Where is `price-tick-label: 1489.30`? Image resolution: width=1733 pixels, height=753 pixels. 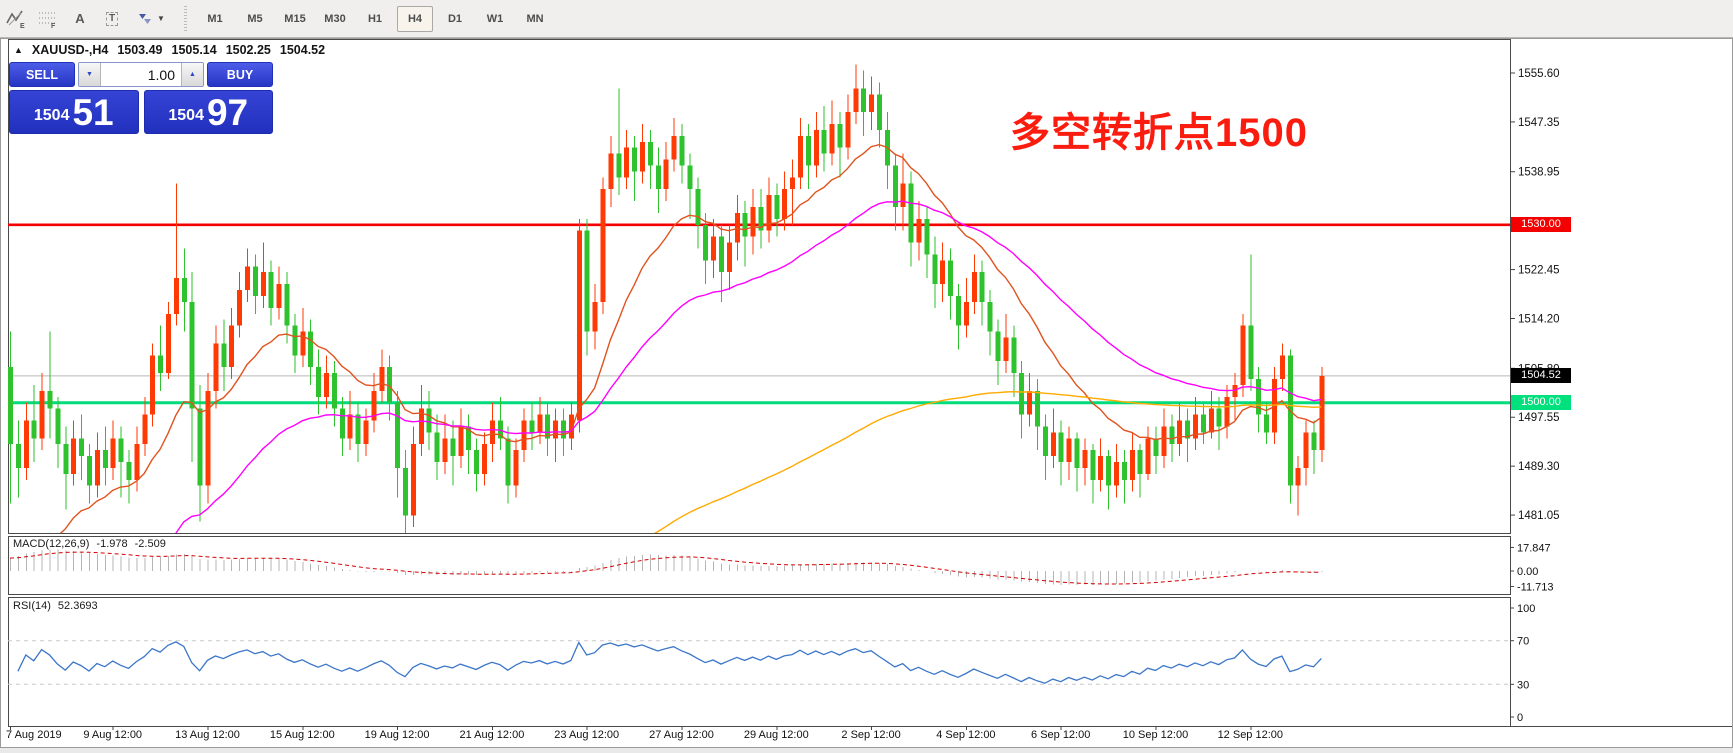 price-tick-label: 1489.30 is located at coordinates (1539, 467).